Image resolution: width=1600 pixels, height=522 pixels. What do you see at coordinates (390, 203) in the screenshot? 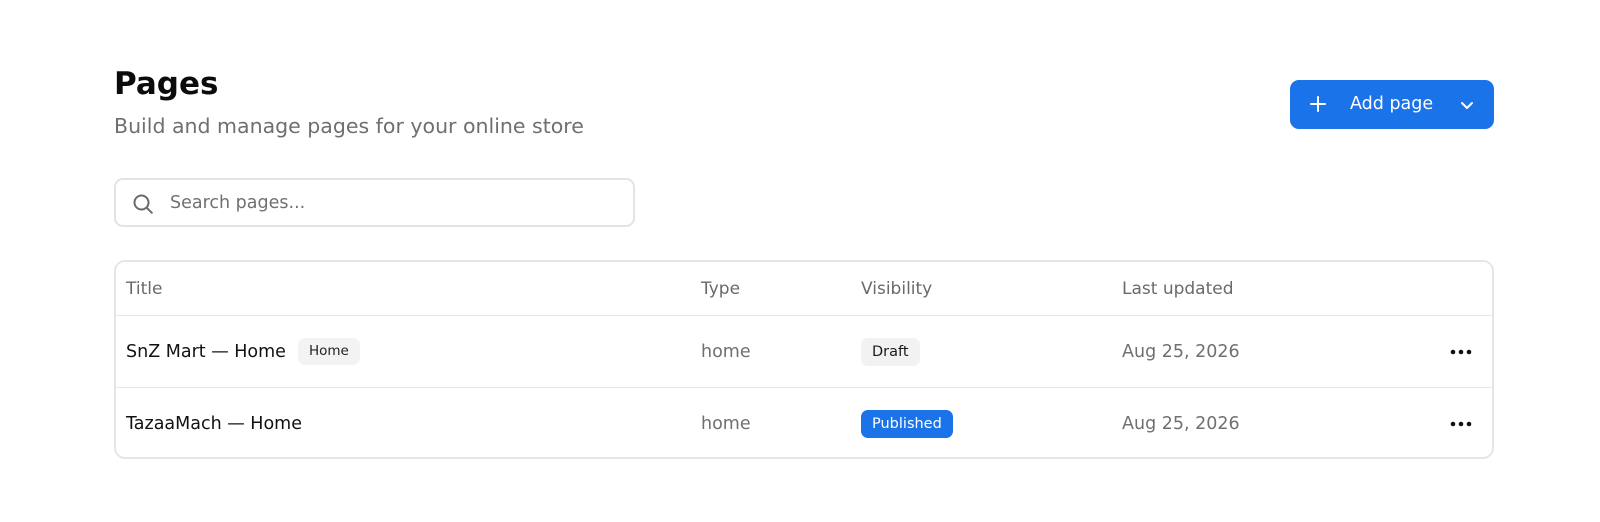
I see `search-input` at bounding box center [390, 203].